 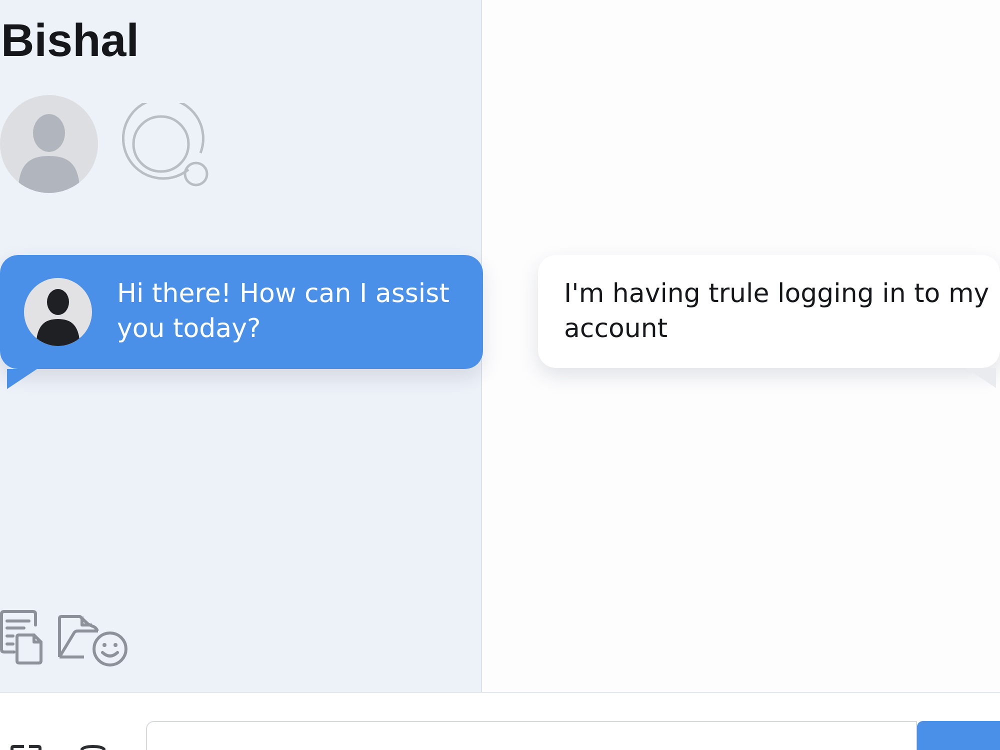 What do you see at coordinates (110, 649) in the screenshot?
I see `smiley-icon` at bounding box center [110, 649].